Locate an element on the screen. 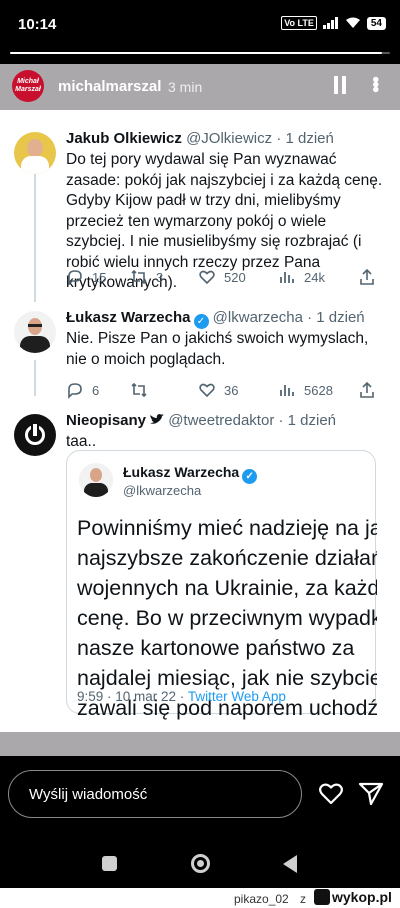 This screenshot has height=908, width=400. signal-icon is located at coordinates (330, 23).